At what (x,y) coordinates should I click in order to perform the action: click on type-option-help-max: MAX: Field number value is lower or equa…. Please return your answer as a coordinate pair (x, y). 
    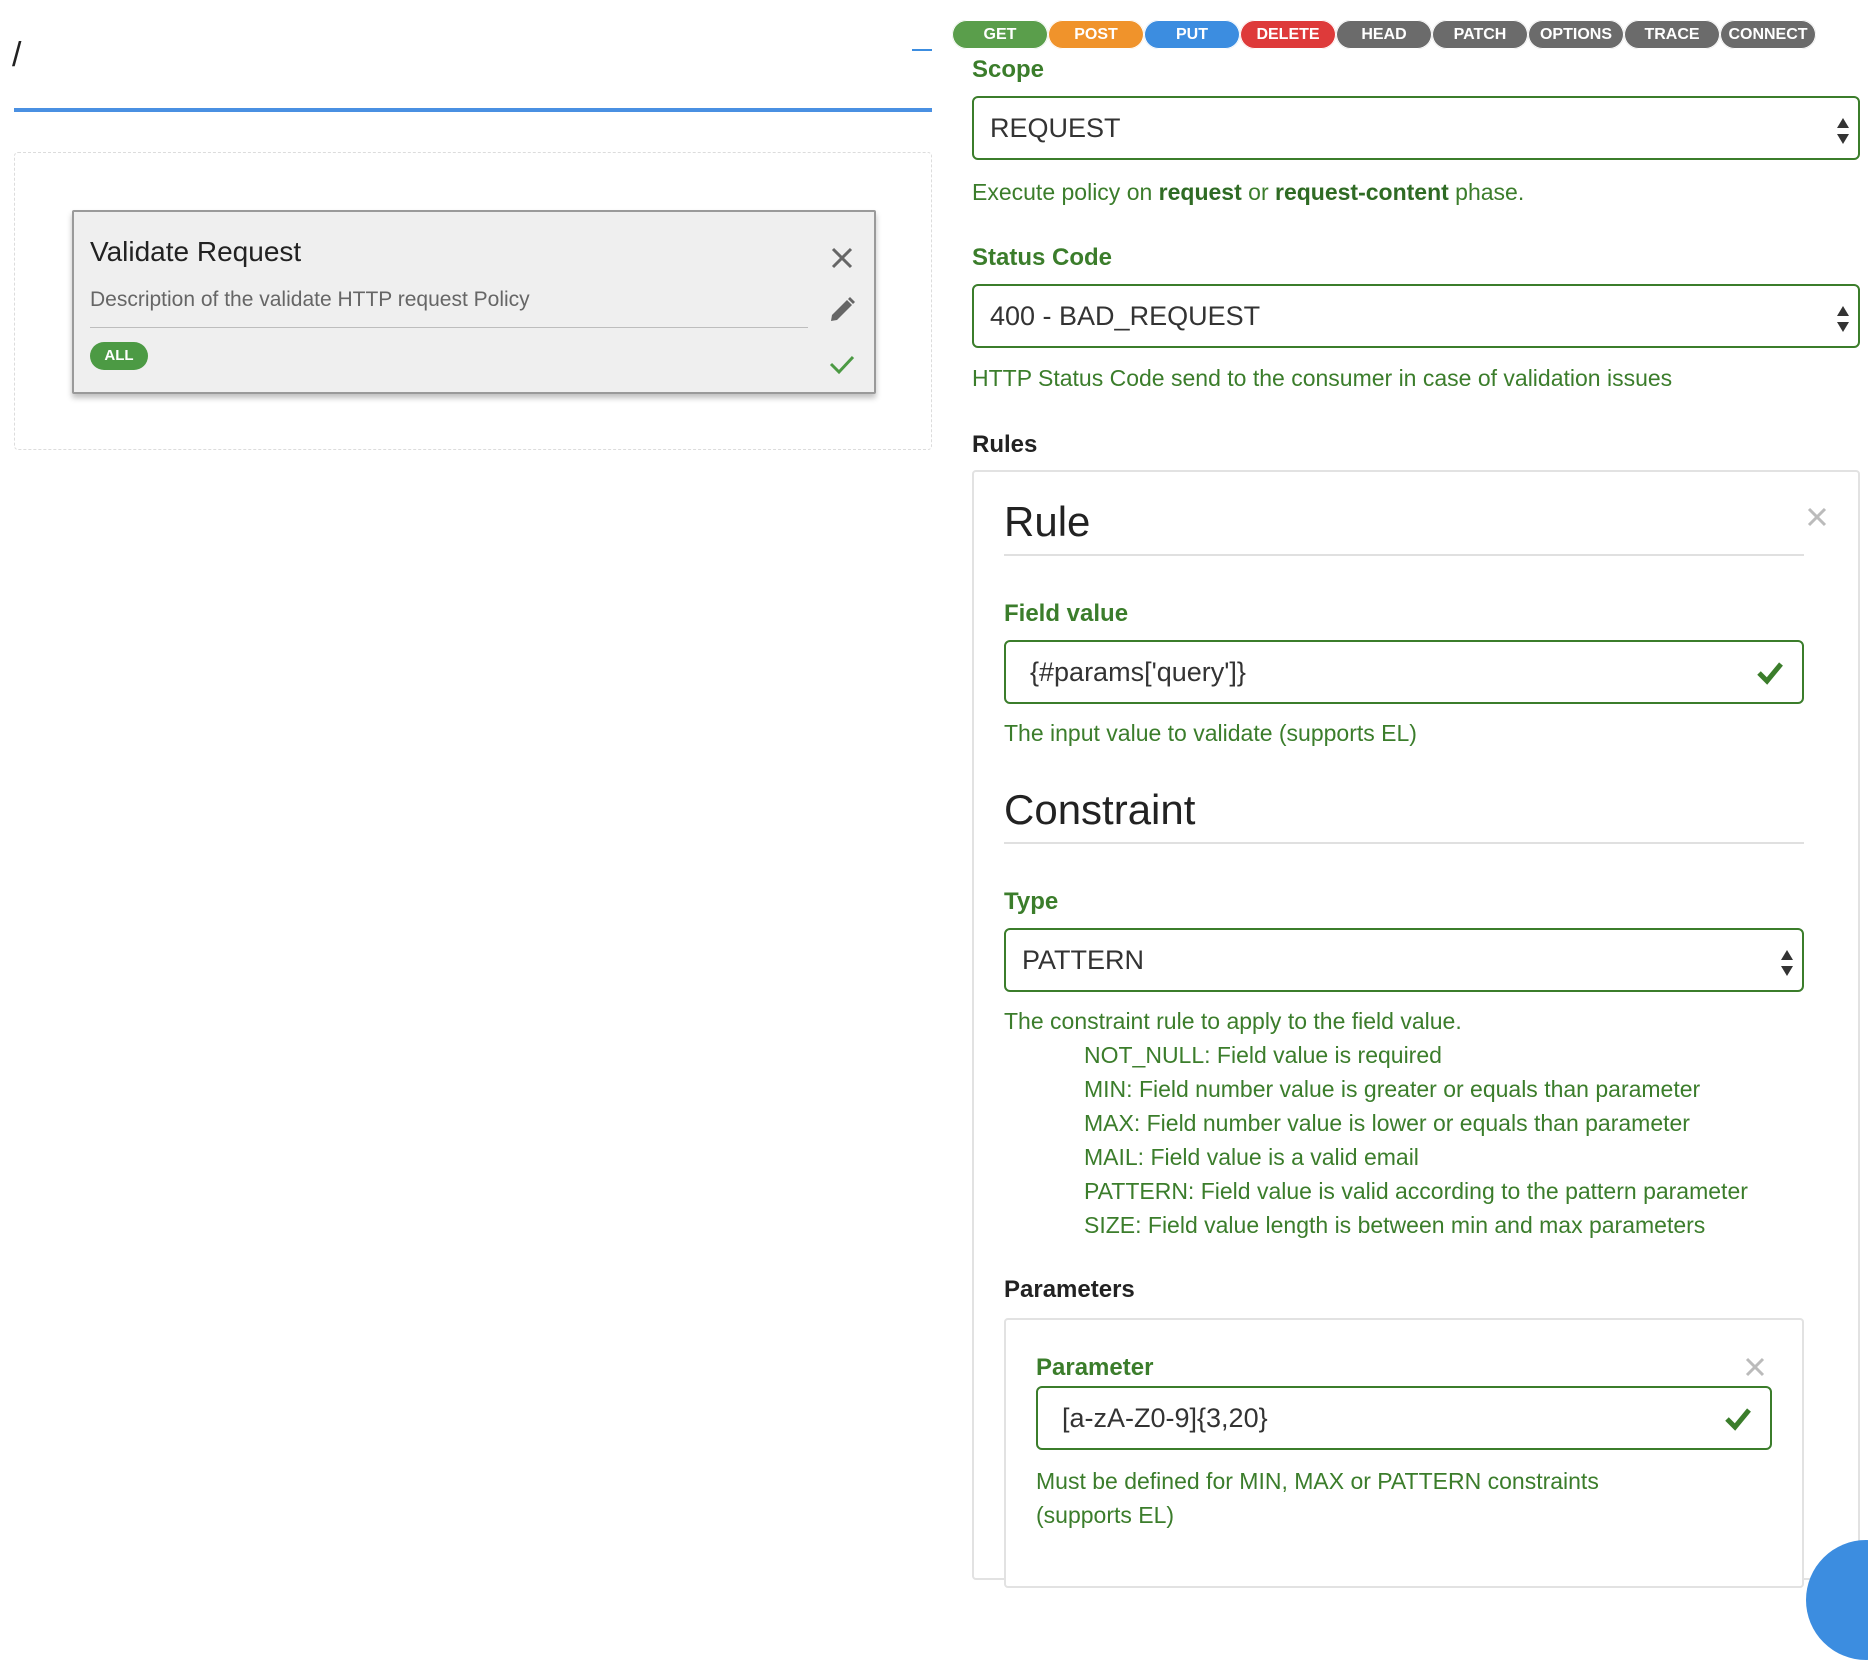
    Looking at the image, I should click on (1387, 1123).